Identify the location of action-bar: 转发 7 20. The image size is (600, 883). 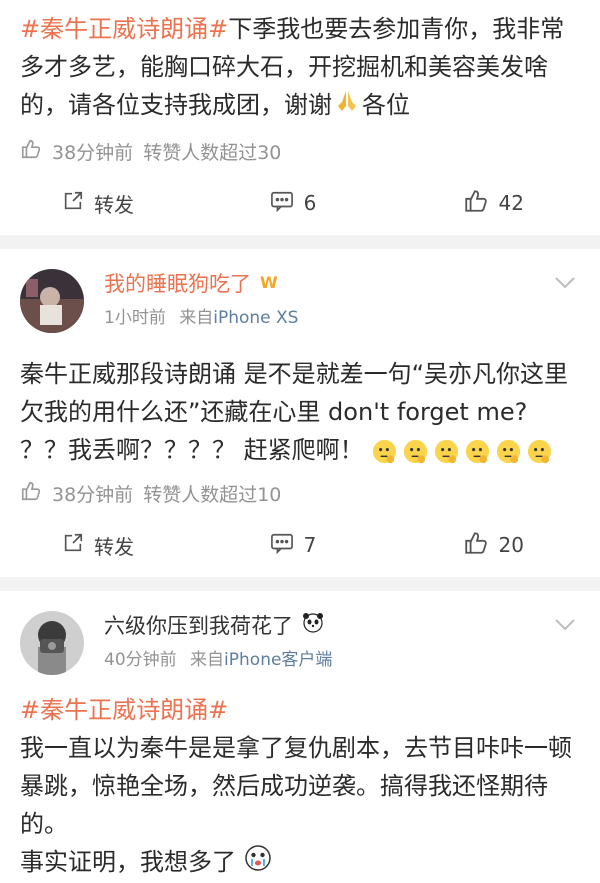
(300, 545).